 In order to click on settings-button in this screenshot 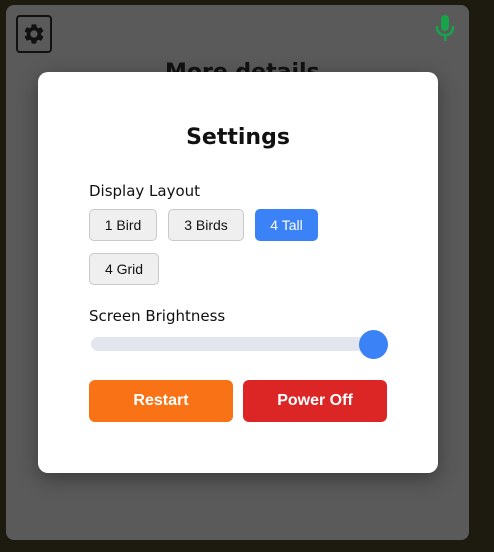, I will do `click(34, 34)`.